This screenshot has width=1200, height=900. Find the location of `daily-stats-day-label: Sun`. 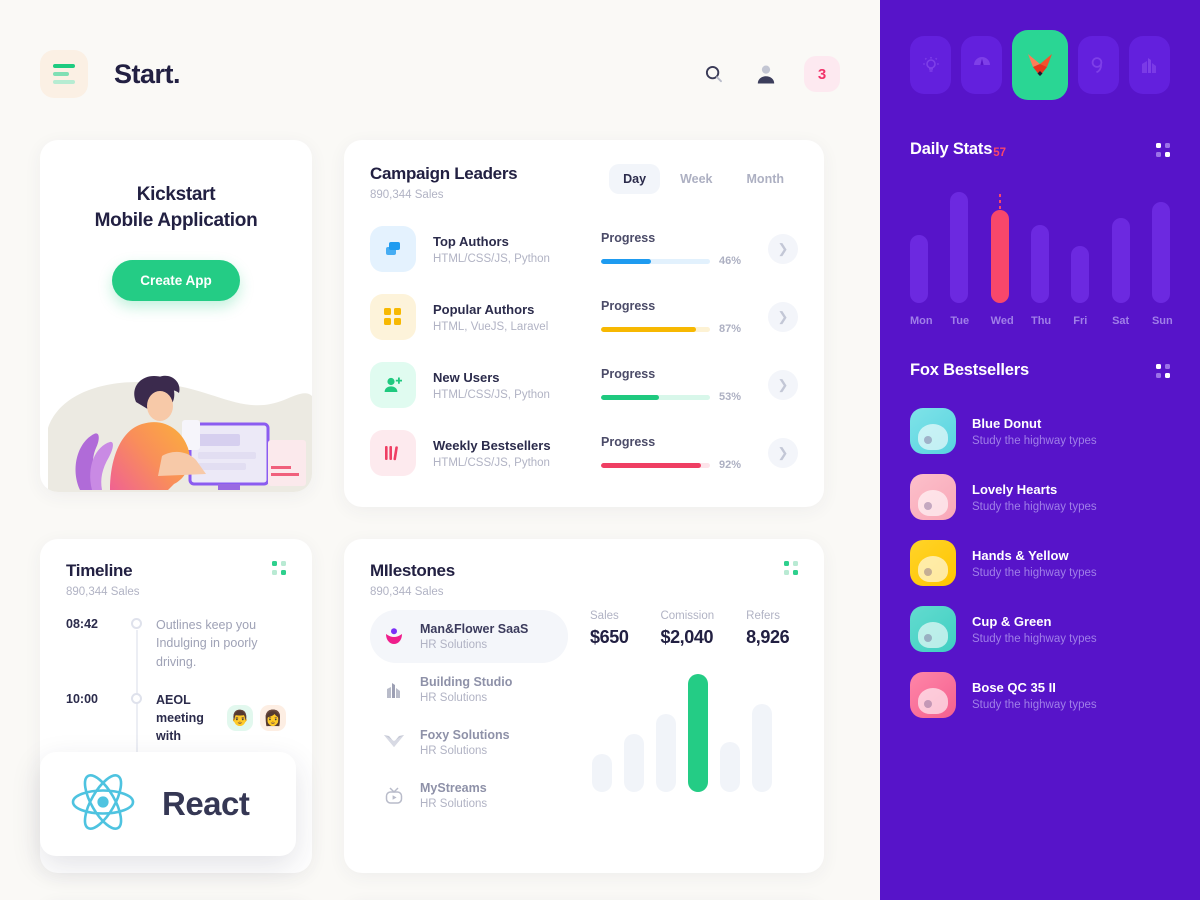

daily-stats-day-label: Sun is located at coordinates (1162, 321).